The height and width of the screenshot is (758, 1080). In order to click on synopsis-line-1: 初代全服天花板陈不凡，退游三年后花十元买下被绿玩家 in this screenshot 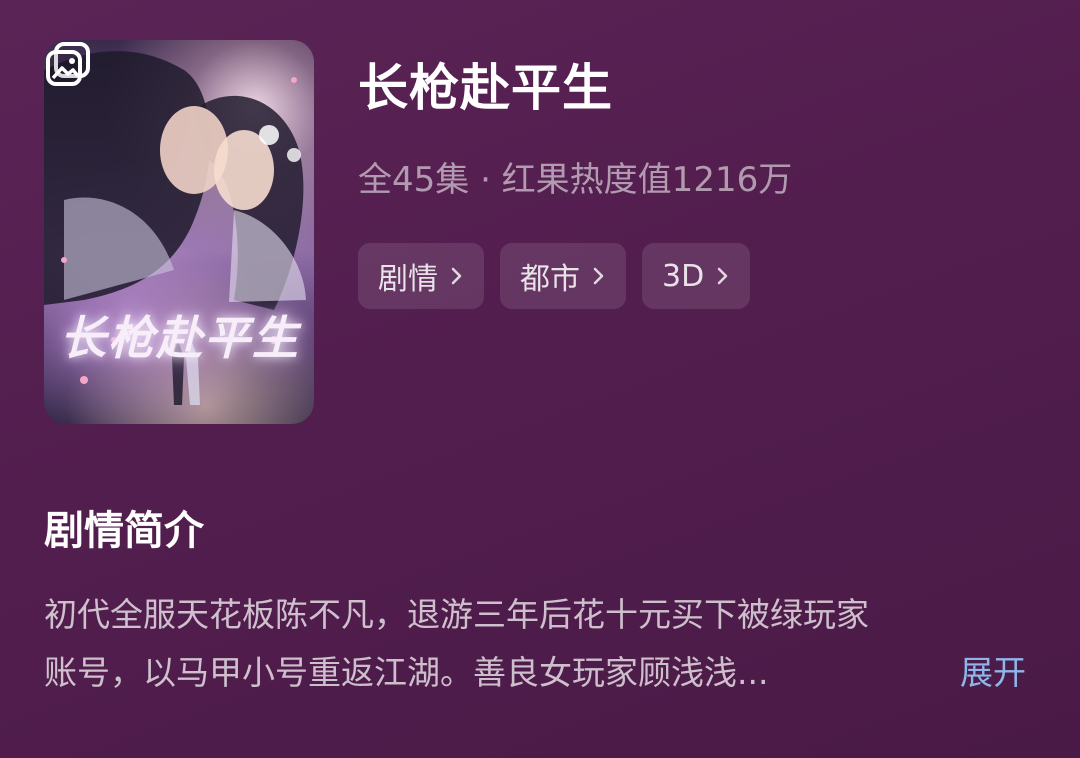, I will do `click(456, 614)`.